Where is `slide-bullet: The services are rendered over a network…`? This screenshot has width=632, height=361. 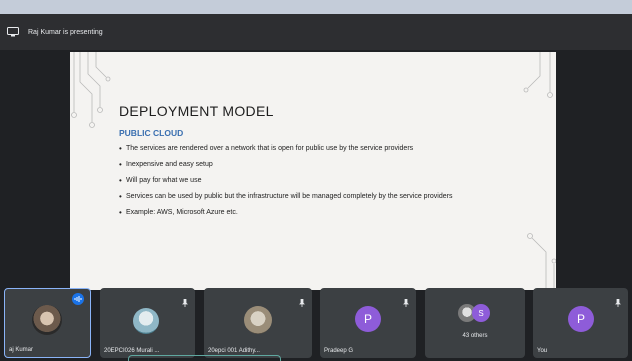 slide-bullet: The services are rendered over a network… is located at coordinates (314, 148).